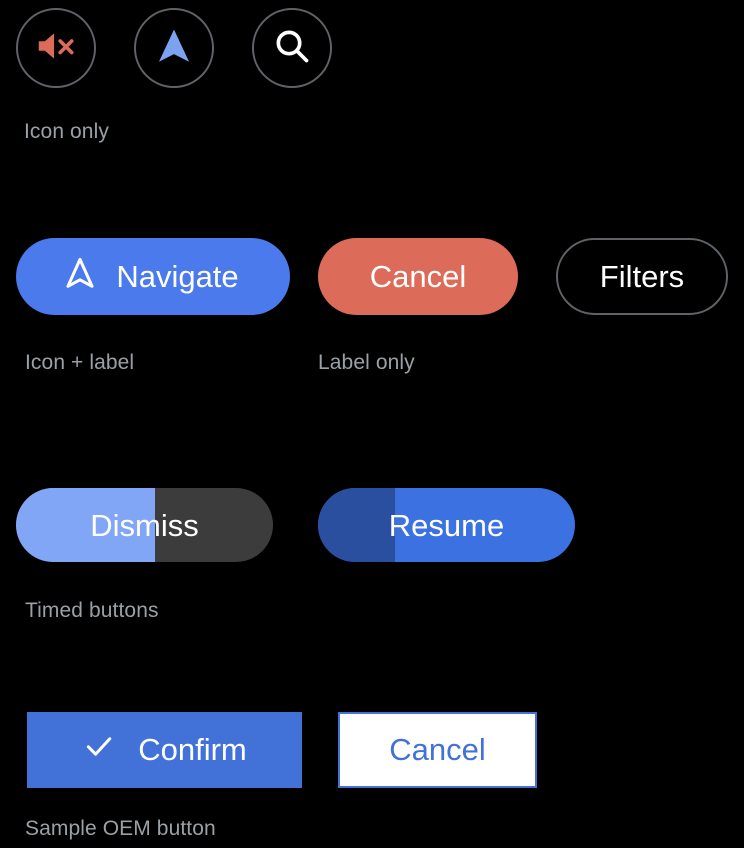 This screenshot has height=848, width=744. Describe the element at coordinates (66, 131) in the screenshot. I see `caption-icon-only: Icon only` at that location.